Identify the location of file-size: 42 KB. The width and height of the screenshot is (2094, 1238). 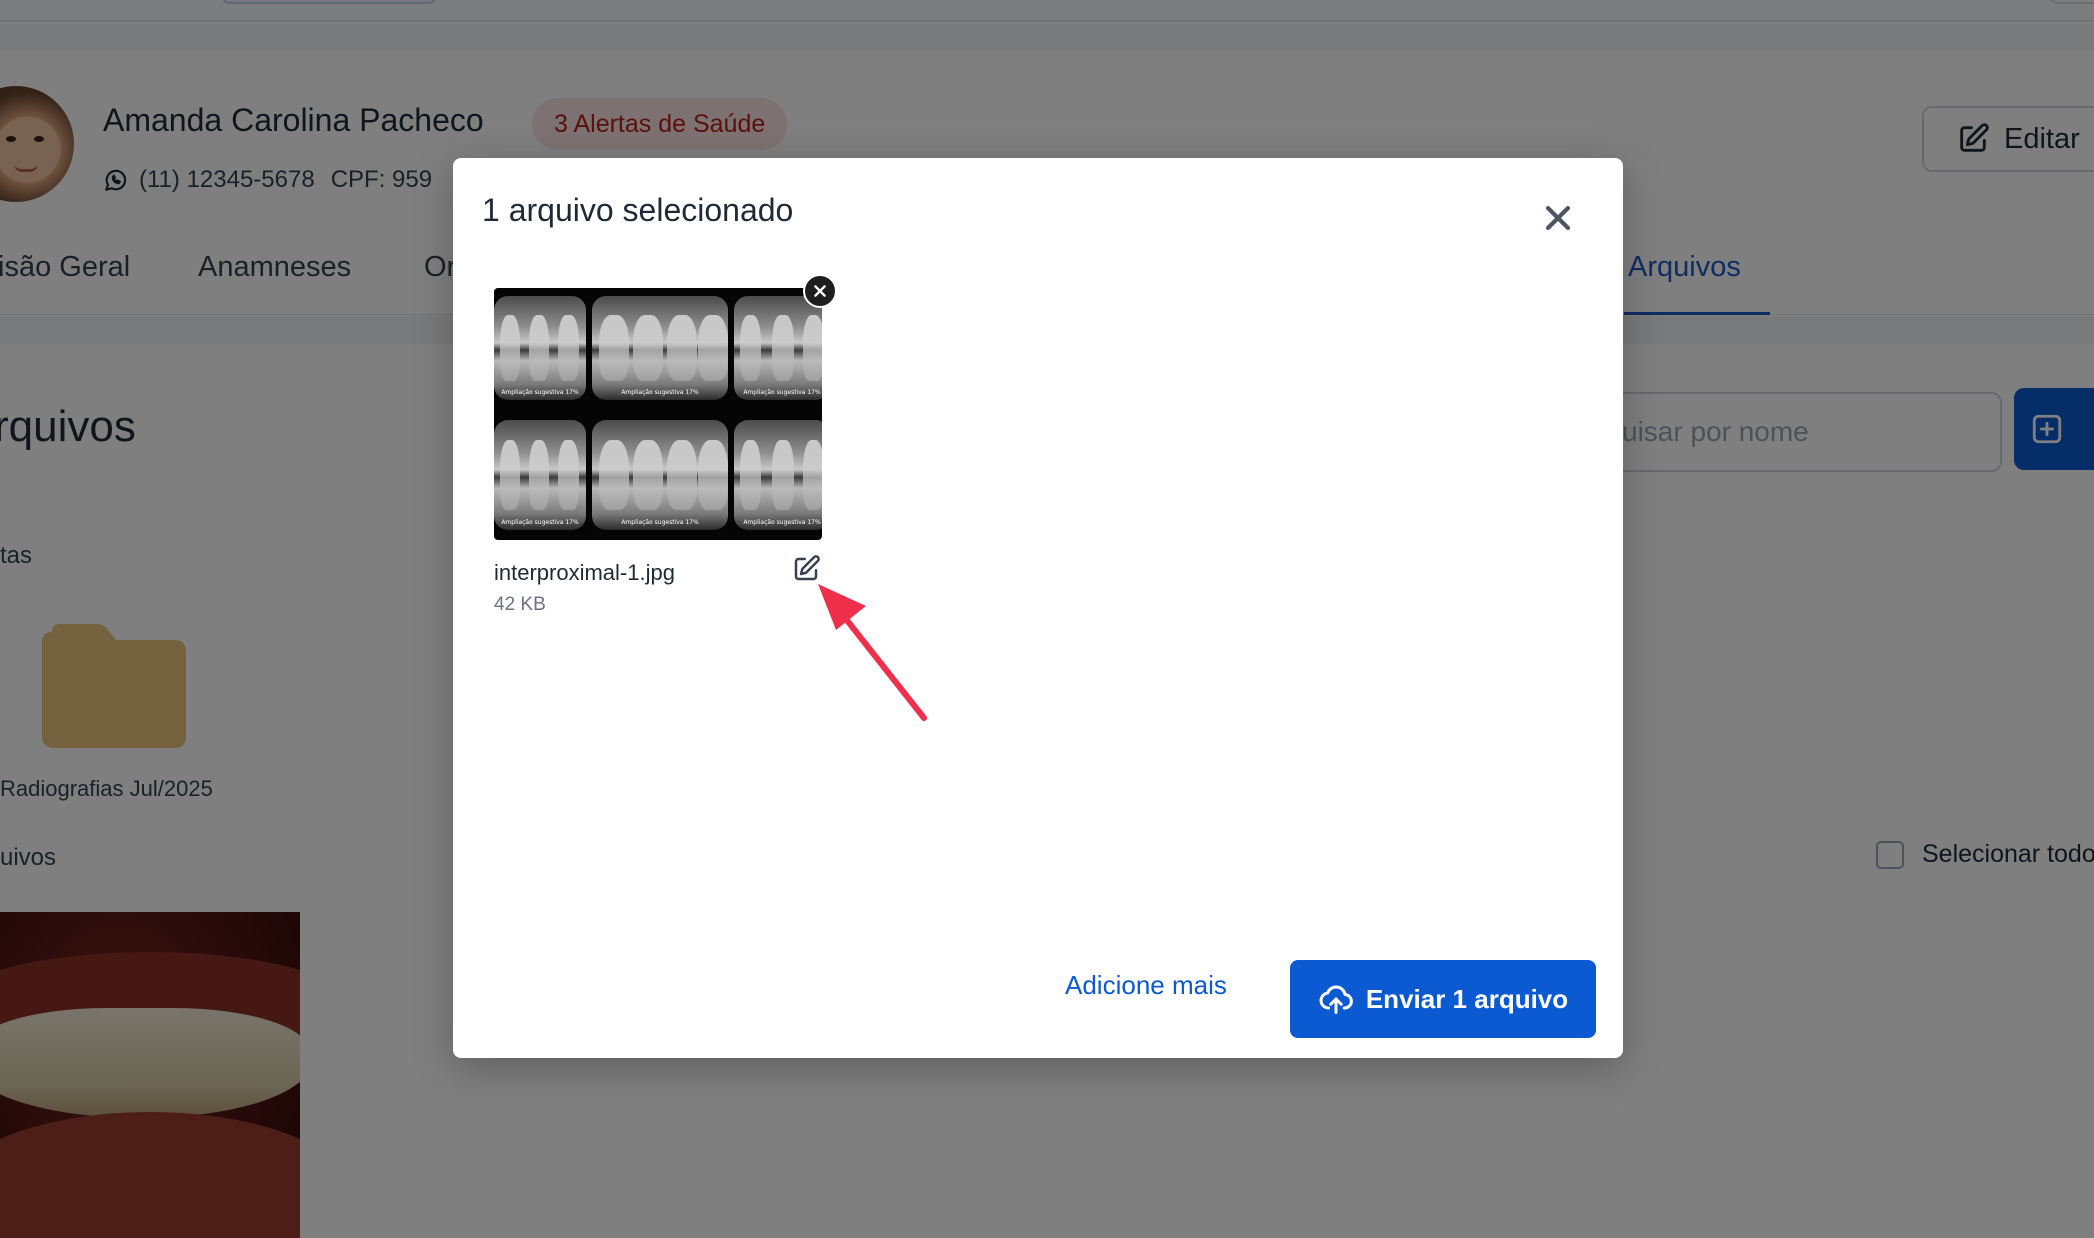
(520, 604).